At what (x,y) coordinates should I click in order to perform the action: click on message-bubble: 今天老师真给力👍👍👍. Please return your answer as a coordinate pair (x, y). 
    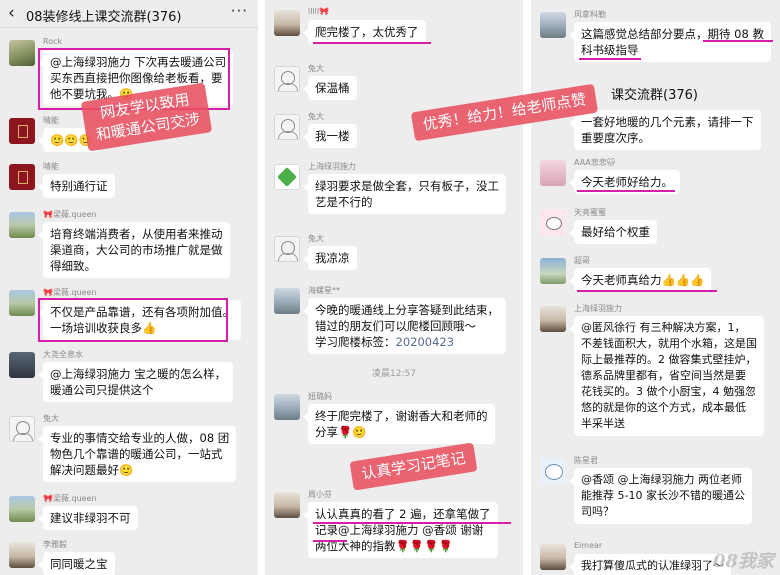
    Looking at the image, I should click on (640, 280).